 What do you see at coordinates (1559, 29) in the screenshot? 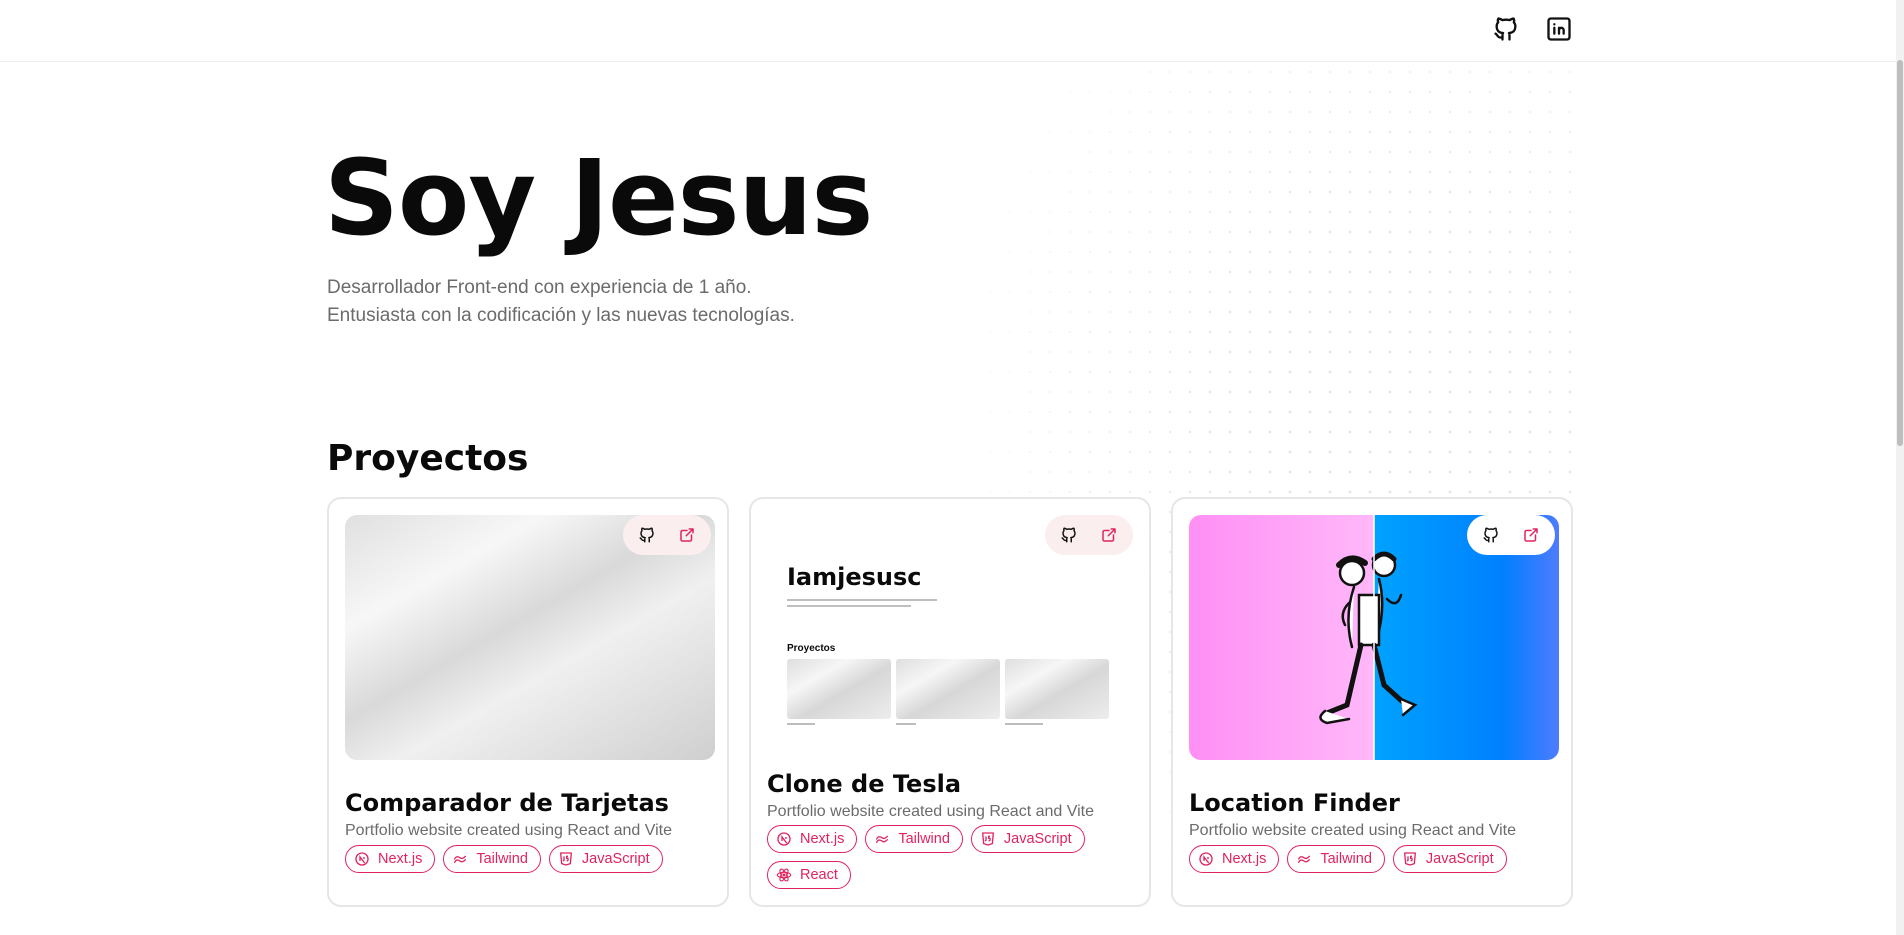
I see `linkedin-icon` at bounding box center [1559, 29].